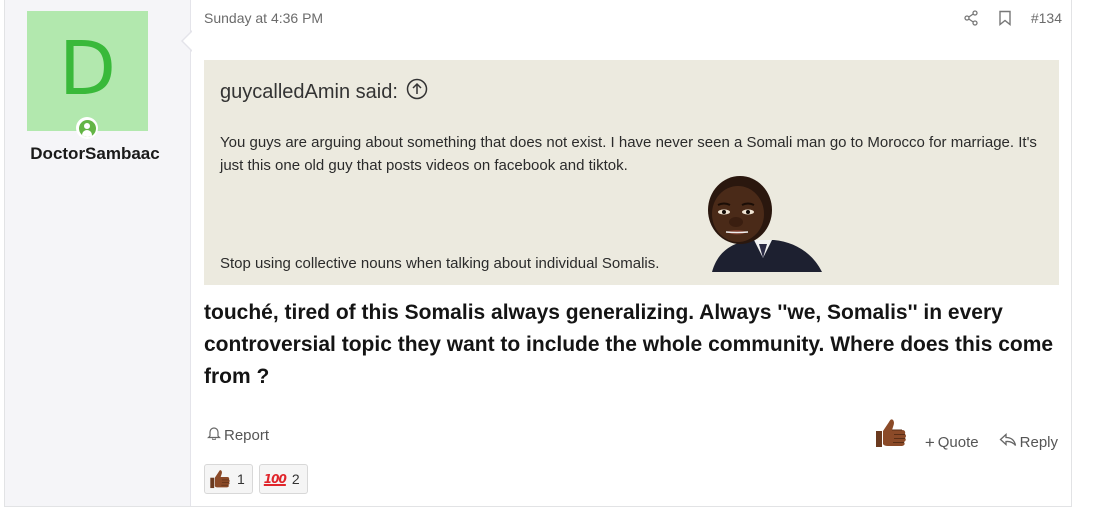 The width and height of the screenshot is (1100, 519). Describe the element at coordinates (263, 18) in the screenshot. I see `post-date: Sunday at 4:36 PM` at that location.